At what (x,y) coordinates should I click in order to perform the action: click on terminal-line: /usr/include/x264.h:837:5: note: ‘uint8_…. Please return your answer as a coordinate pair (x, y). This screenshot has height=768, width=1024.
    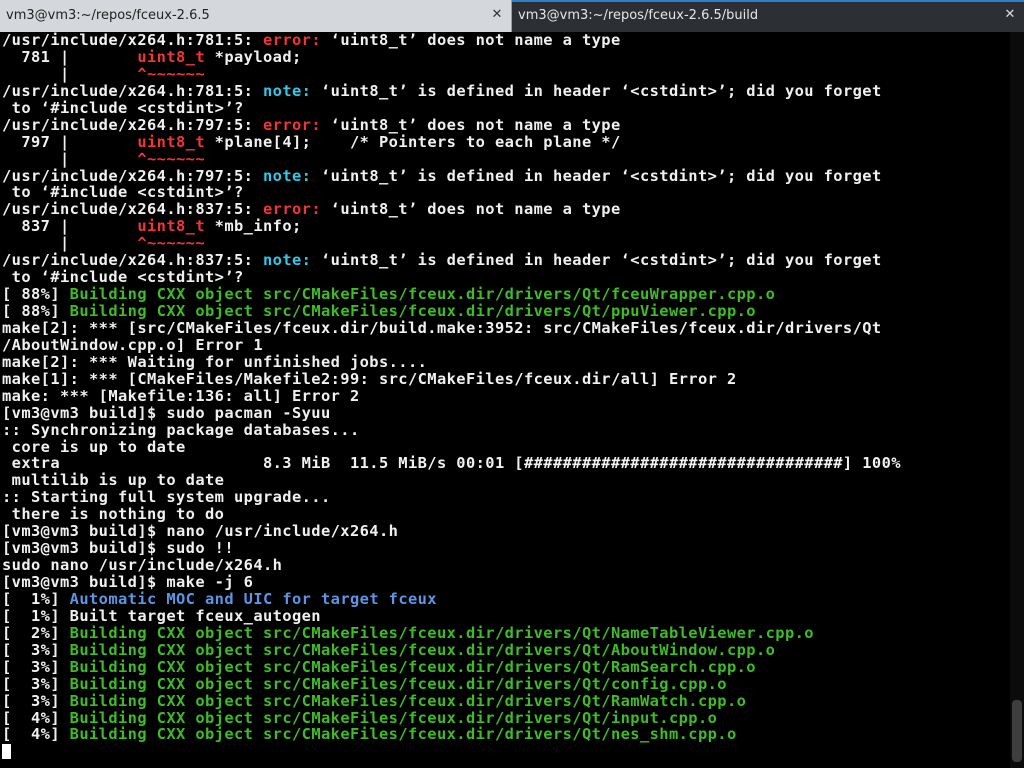
    Looking at the image, I should click on (442, 260).